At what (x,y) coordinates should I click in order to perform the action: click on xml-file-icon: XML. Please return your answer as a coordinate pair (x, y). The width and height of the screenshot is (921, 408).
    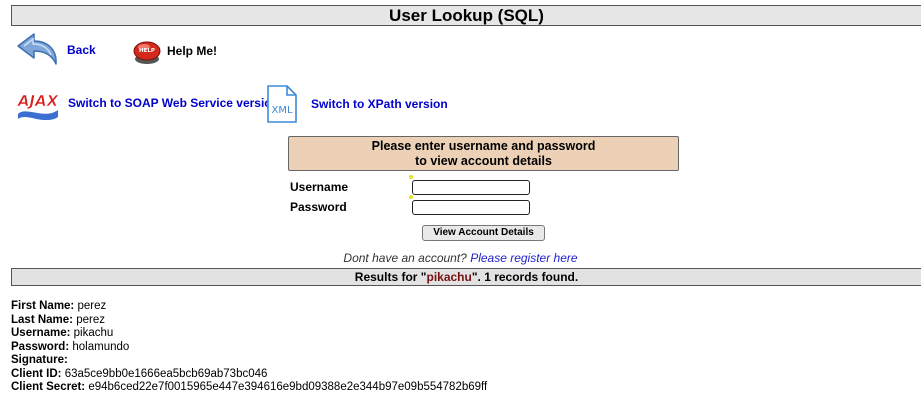
    Looking at the image, I should click on (282, 104).